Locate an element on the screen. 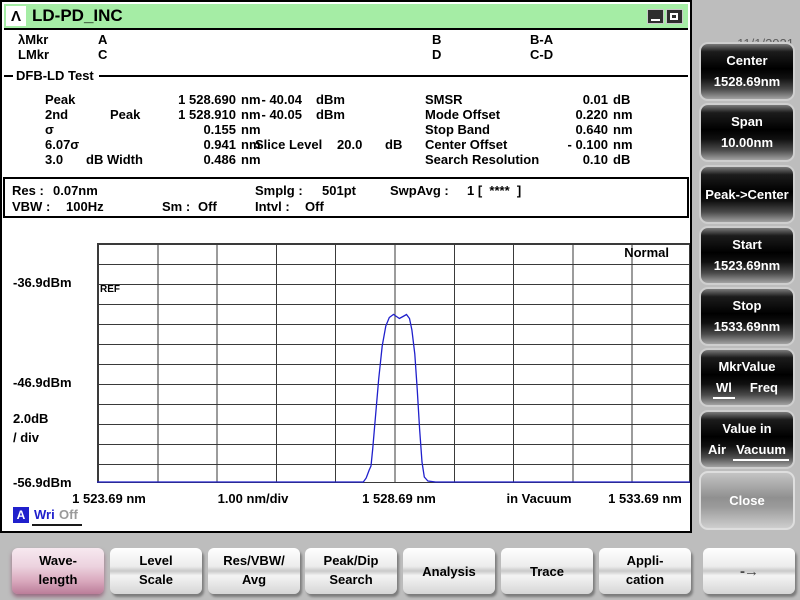 The height and width of the screenshot is (600, 800). option-wavelength: Wl is located at coordinates (723, 389).